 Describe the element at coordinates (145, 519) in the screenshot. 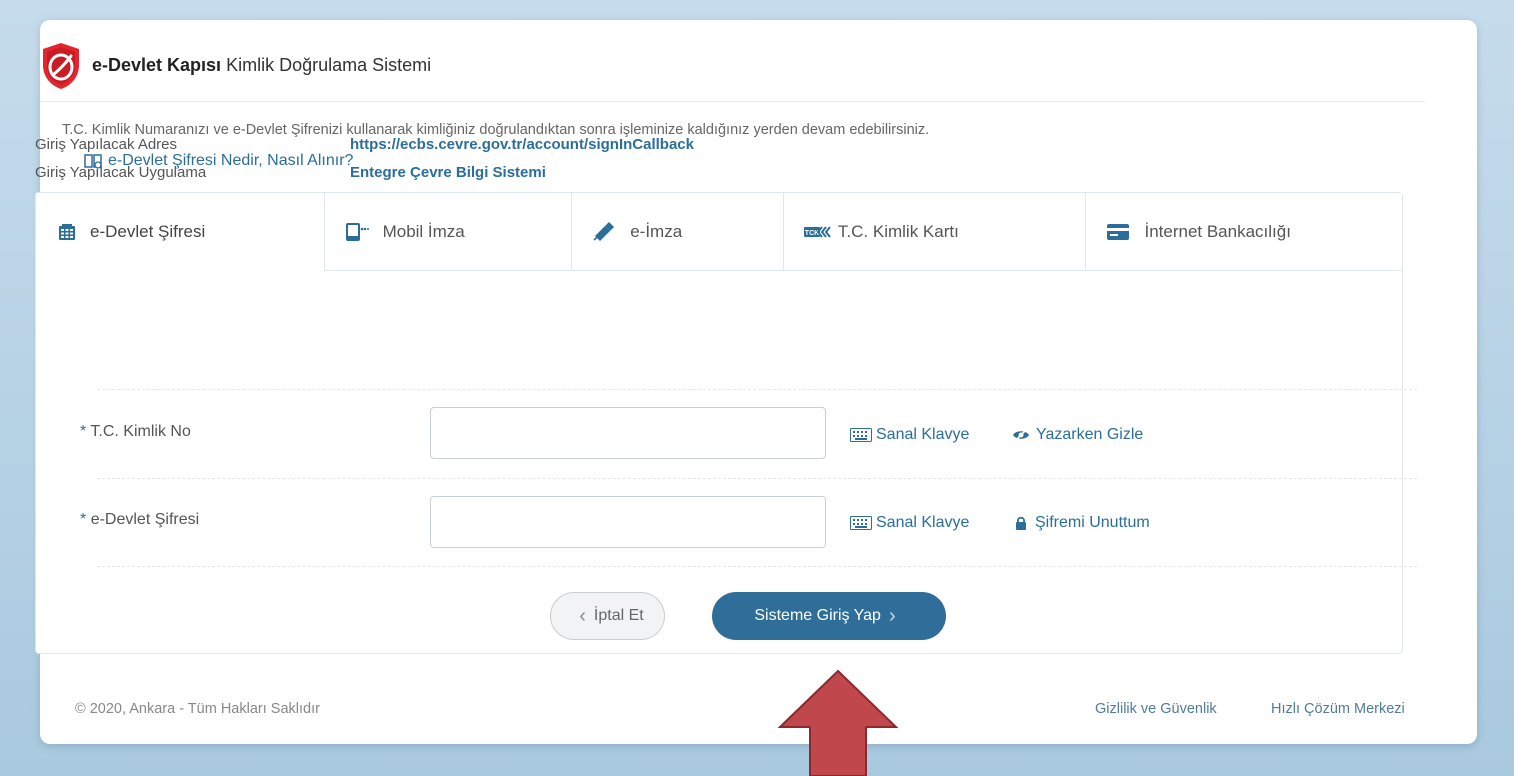

I see `field-label-text: e-Devlet Şifresi` at that location.